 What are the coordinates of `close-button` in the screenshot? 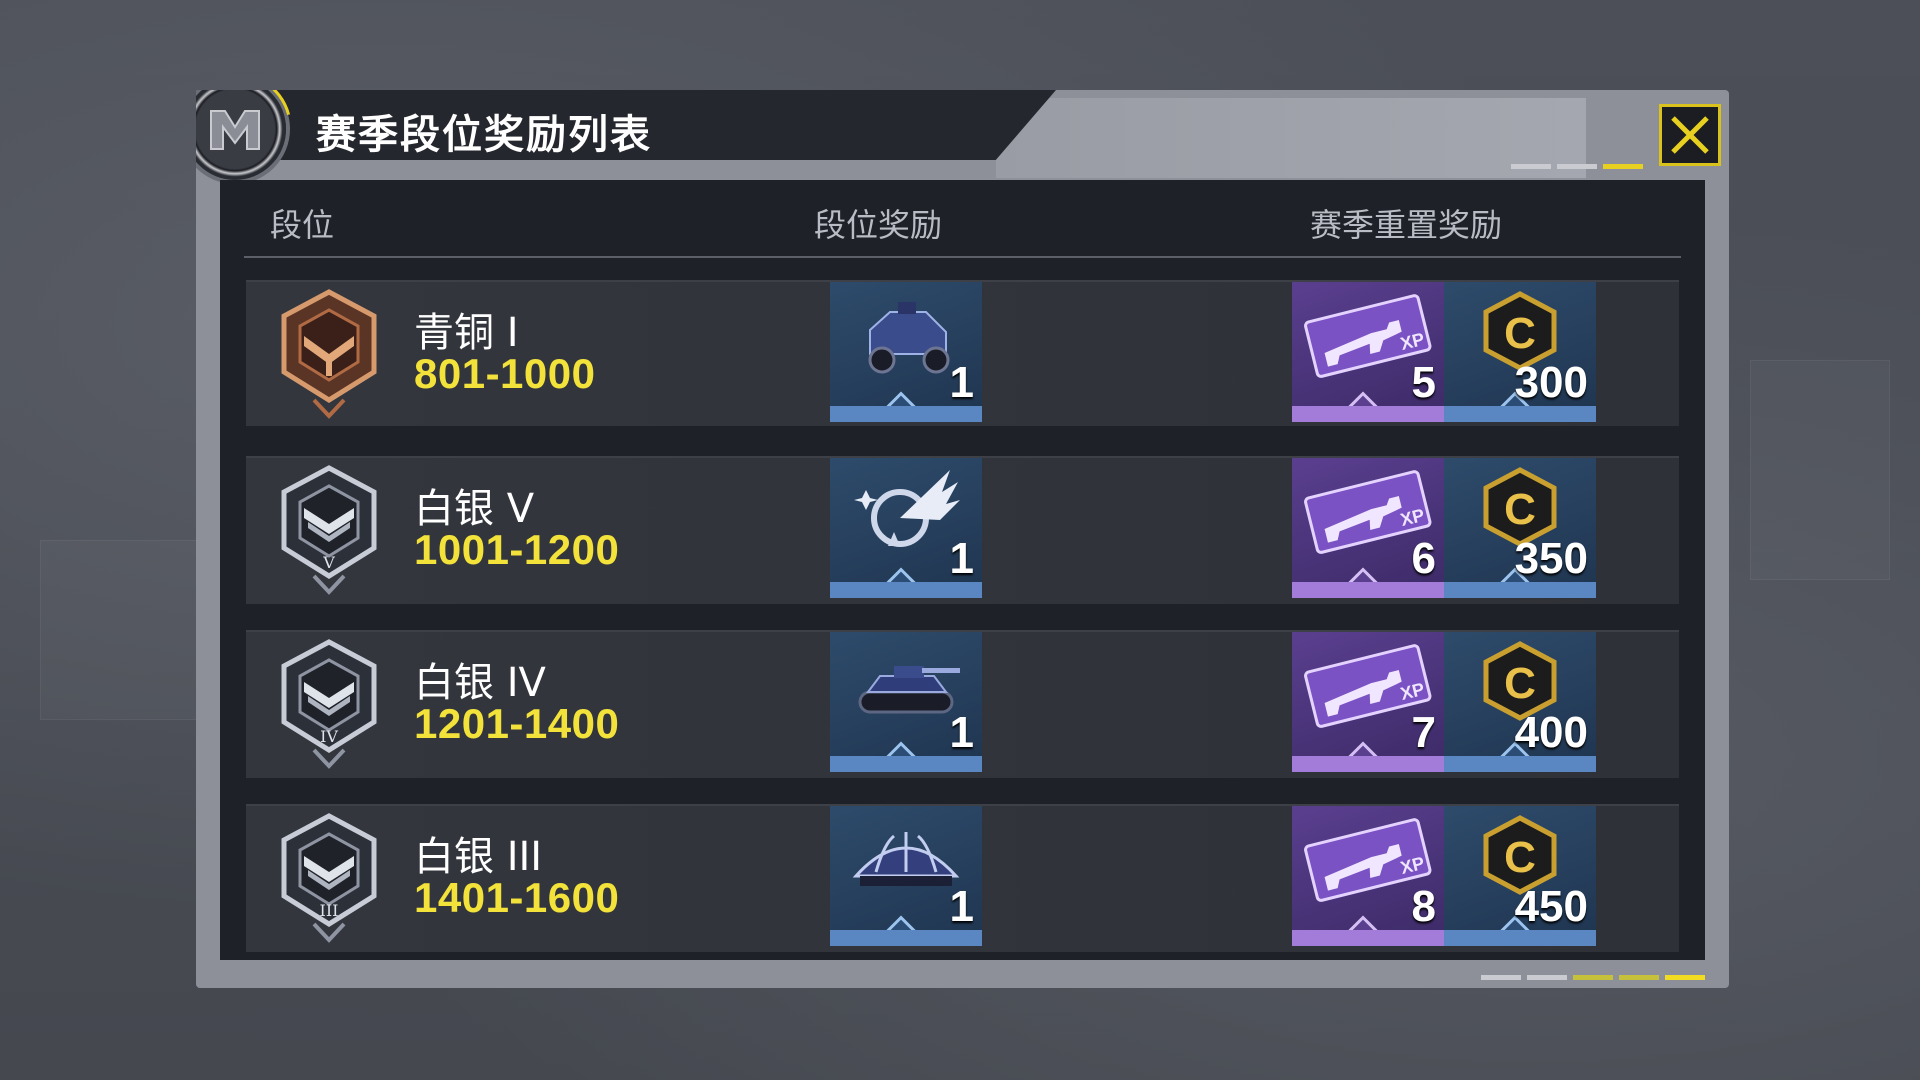 It's located at (1690, 135).